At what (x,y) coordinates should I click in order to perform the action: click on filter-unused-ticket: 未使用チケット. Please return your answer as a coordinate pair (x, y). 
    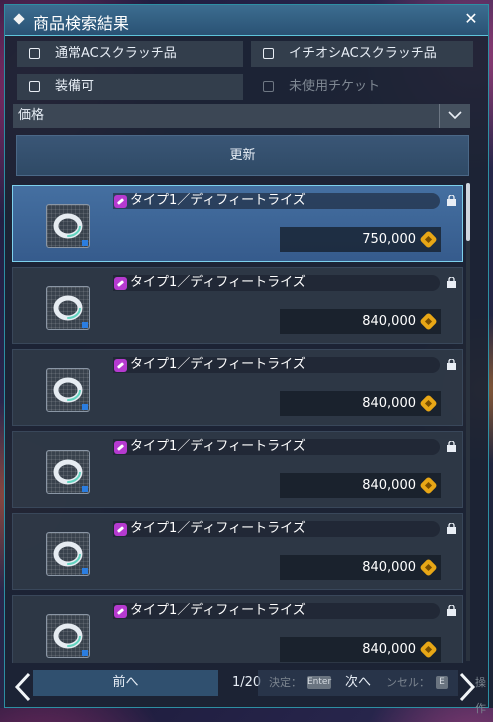
    Looking at the image, I should click on (362, 87).